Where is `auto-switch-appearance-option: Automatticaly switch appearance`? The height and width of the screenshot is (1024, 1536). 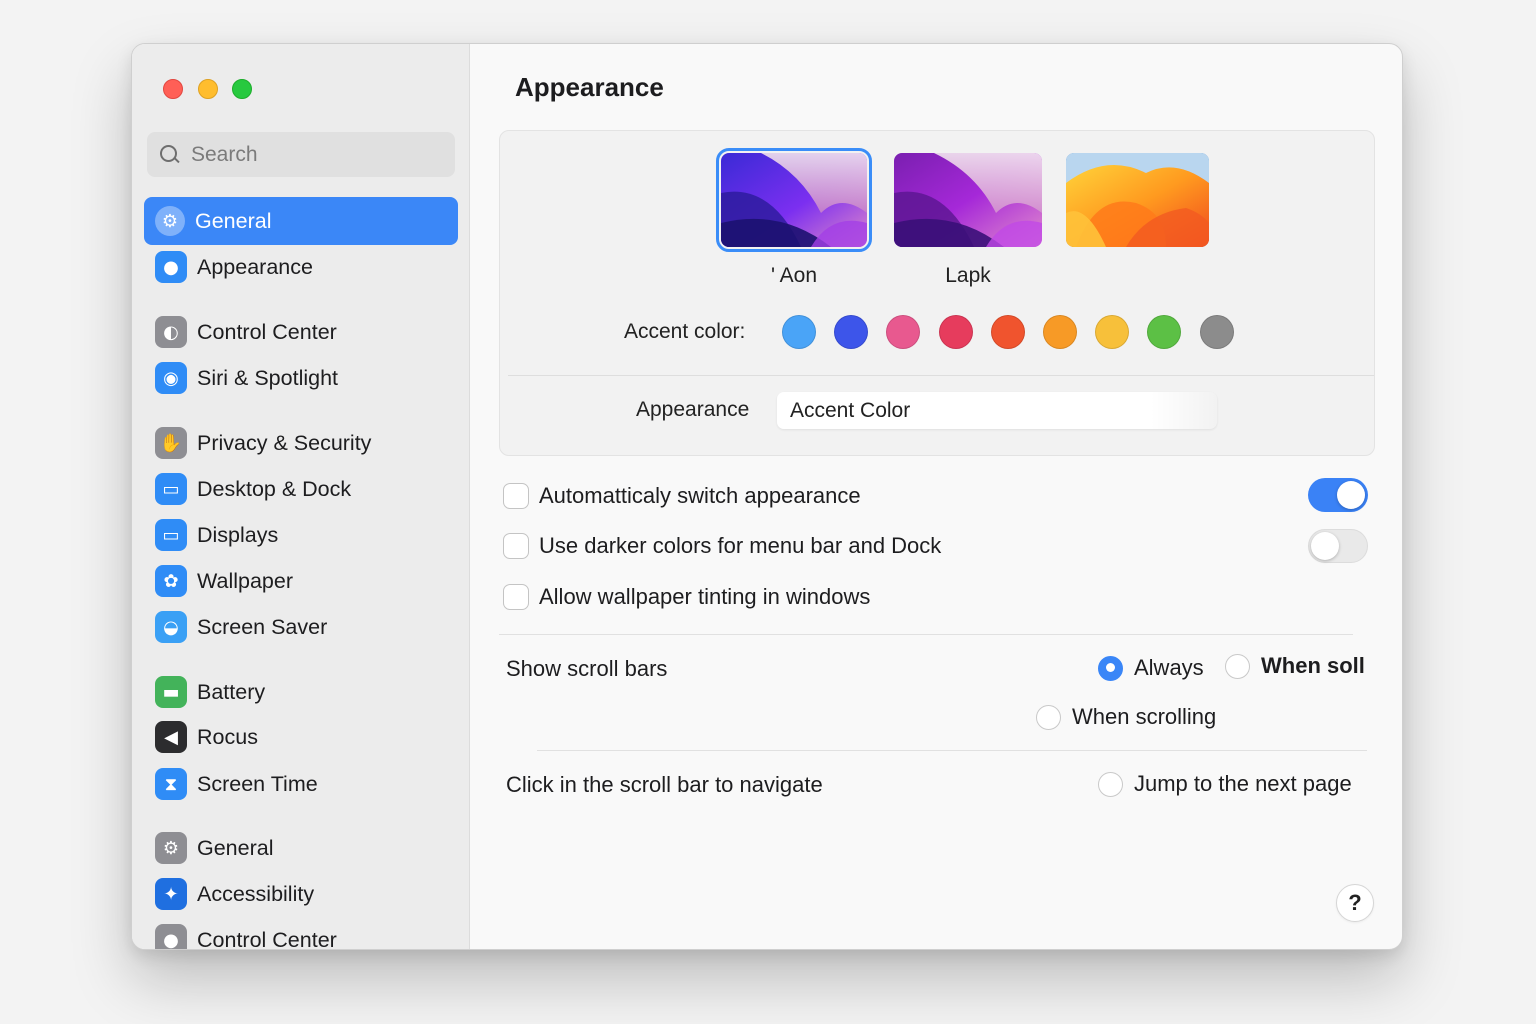 auto-switch-appearance-option: Automatticaly switch appearance is located at coordinates (682, 496).